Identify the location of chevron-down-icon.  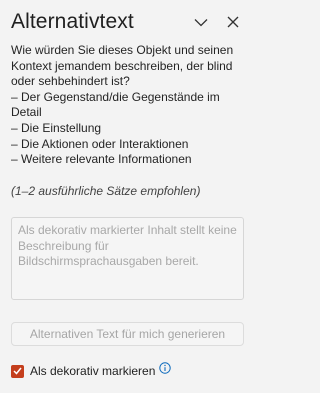
(201, 22).